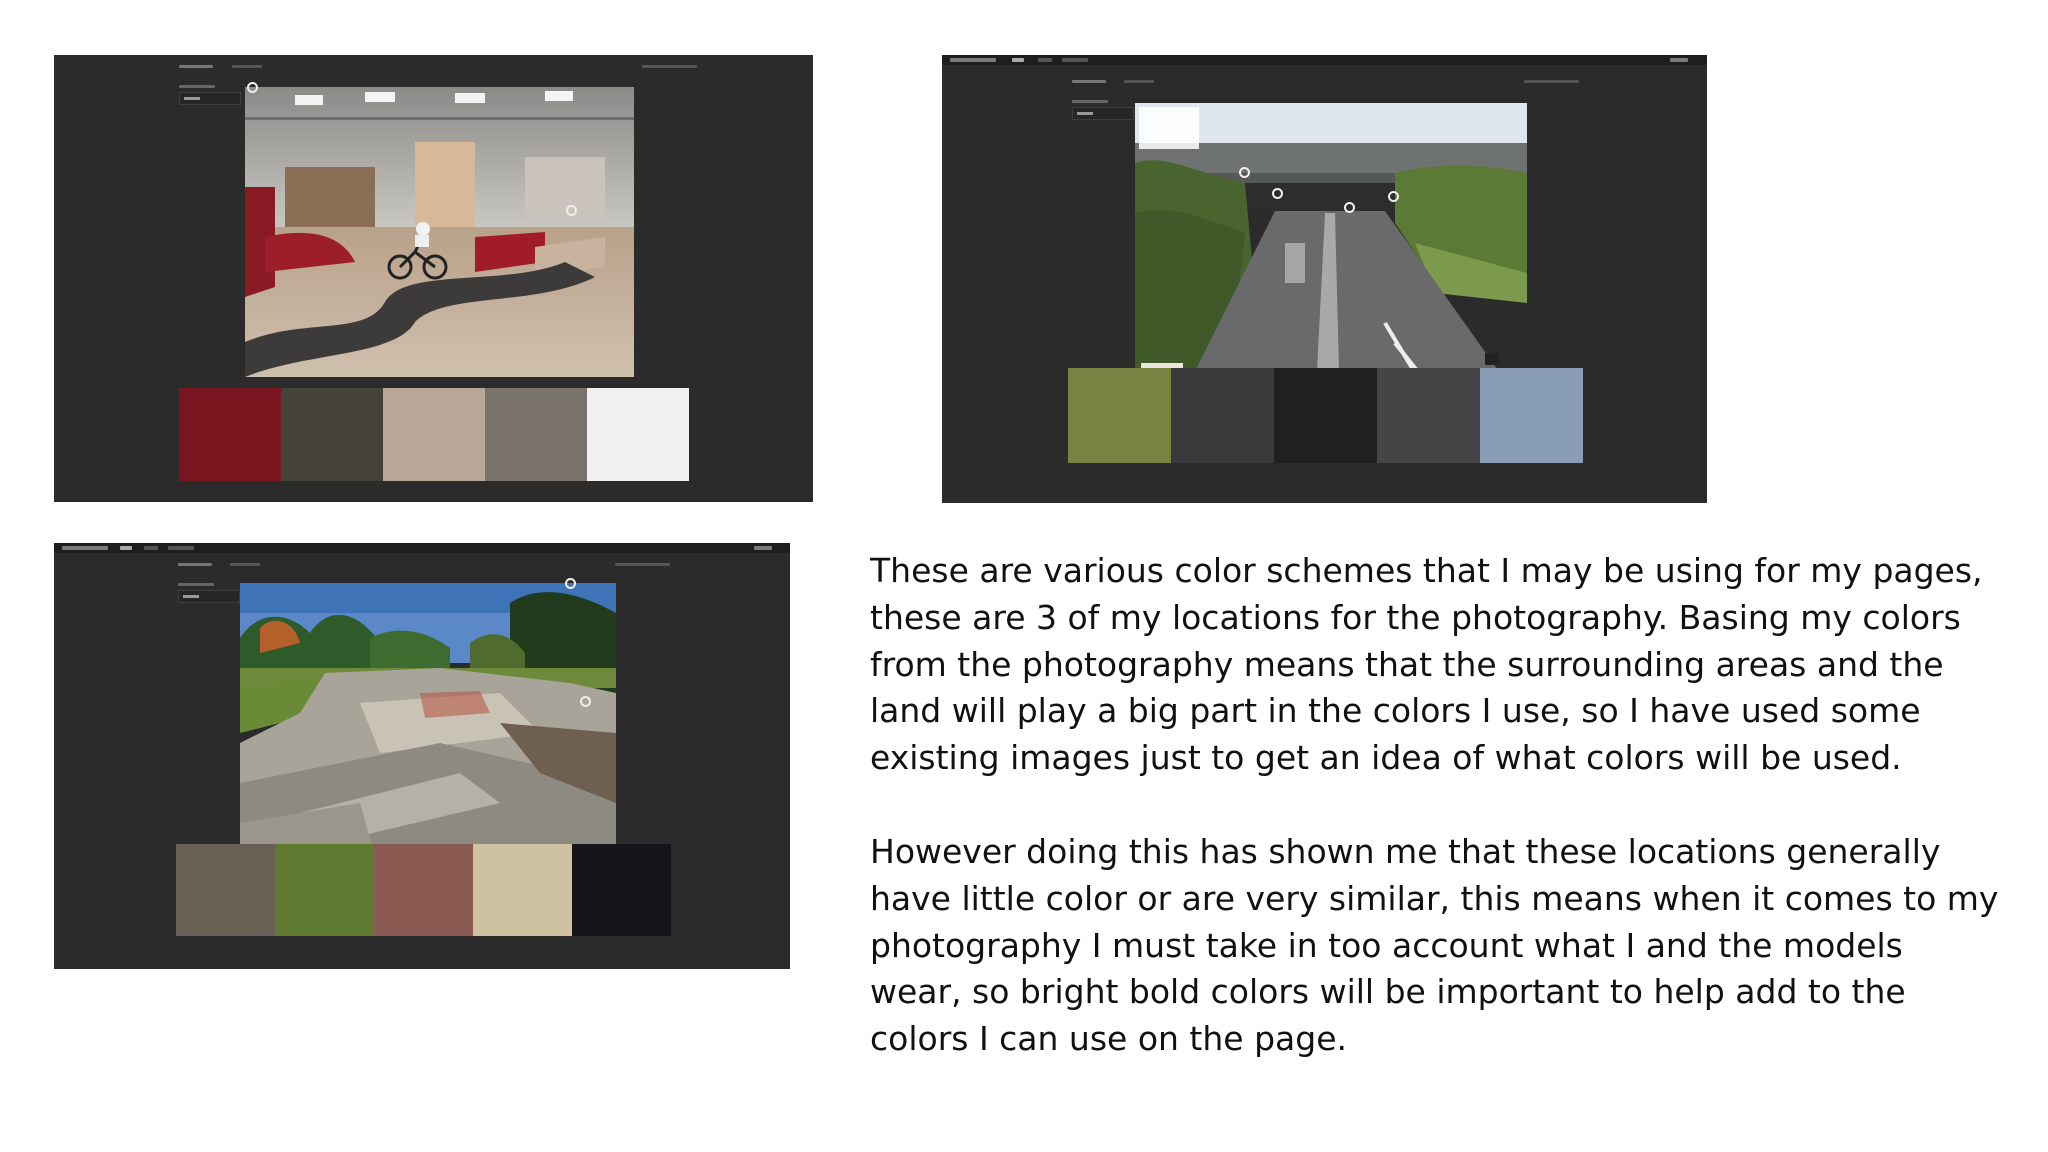 The image size is (2048, 1152). Describe the element at coordinates (439, 232) in the screenshot. I see `skatepark-indoor-photo` at that location.